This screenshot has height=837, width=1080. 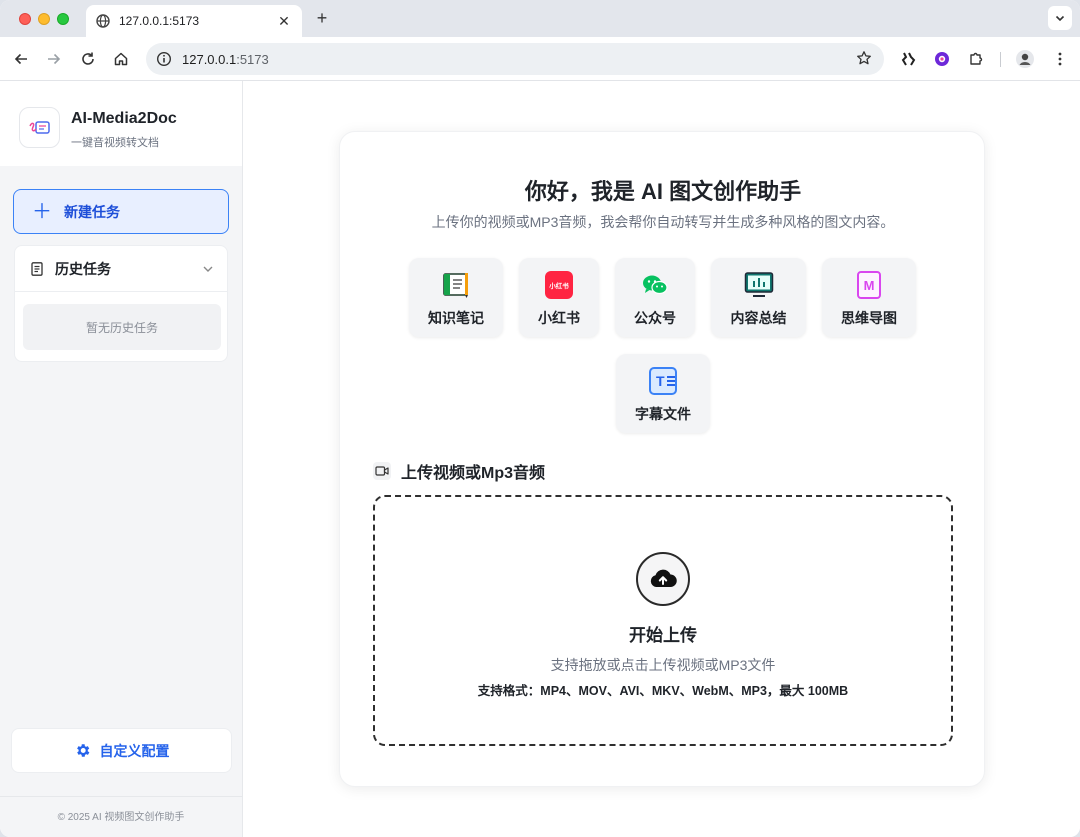 I want to click on dropzone-description: 支持拖放或点击上传视频或MP3文件, so click(x=663, y=665).